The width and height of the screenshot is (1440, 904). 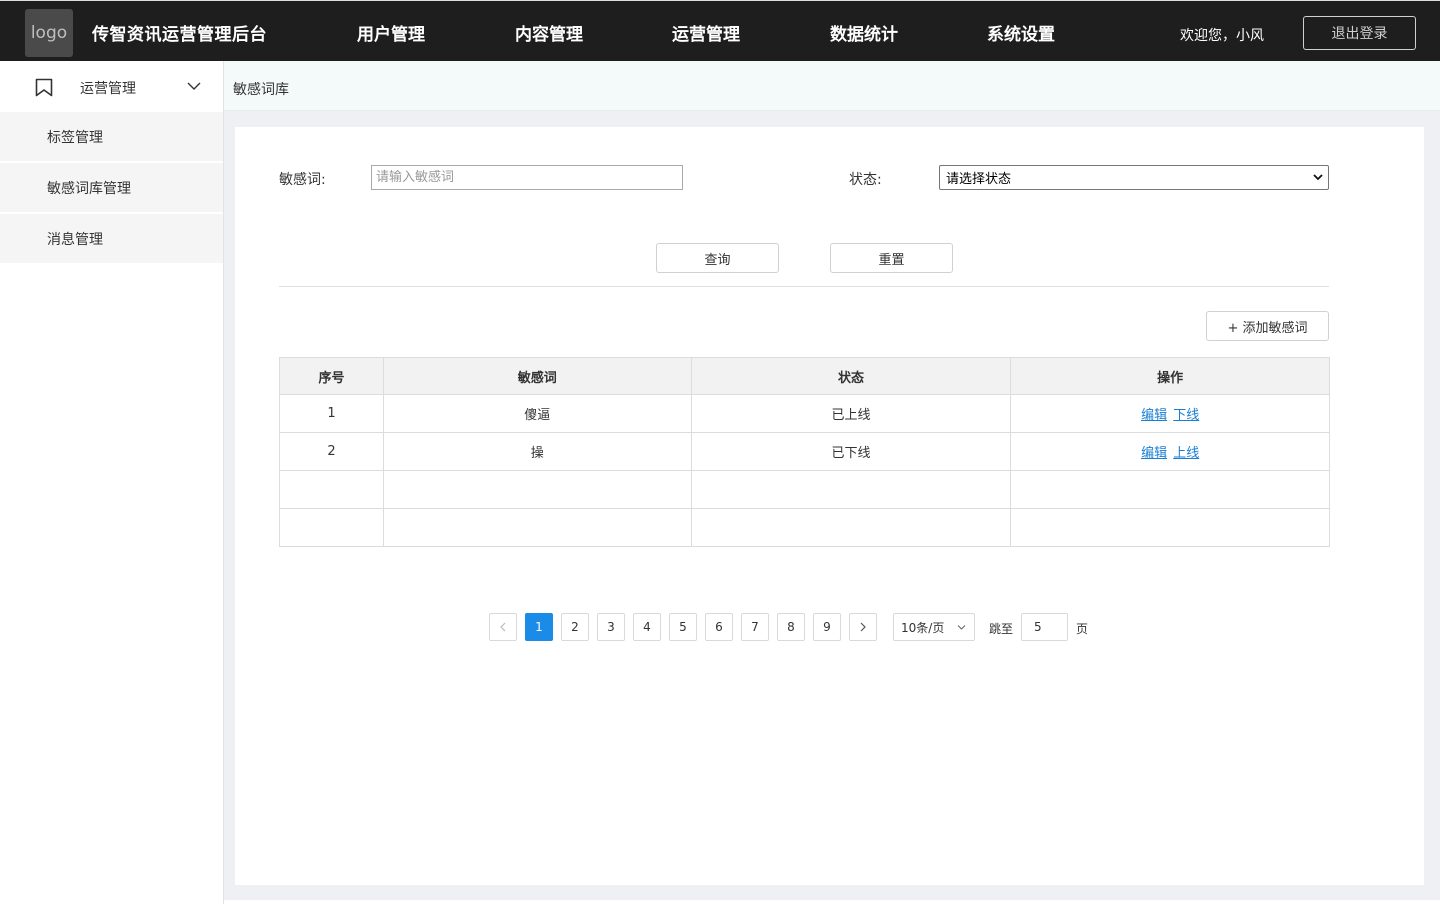 What do you see at coordinates (1222, 36) in the screenshot?
I see `welcome-text: 欢迎您，小风` at bounding box center [1222, 36].